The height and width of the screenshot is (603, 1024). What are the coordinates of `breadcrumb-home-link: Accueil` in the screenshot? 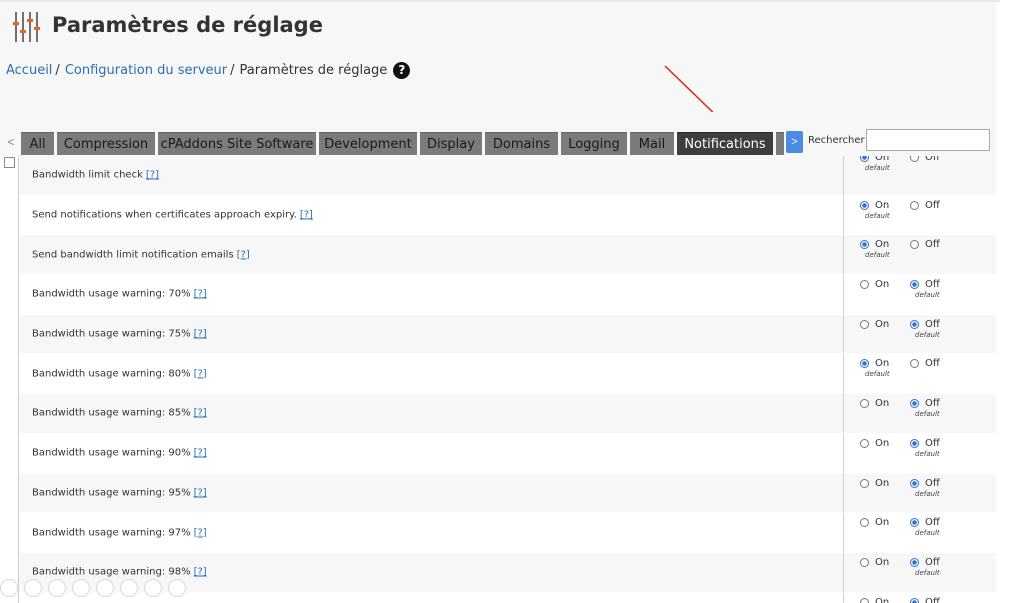 It's located at (29, 70).